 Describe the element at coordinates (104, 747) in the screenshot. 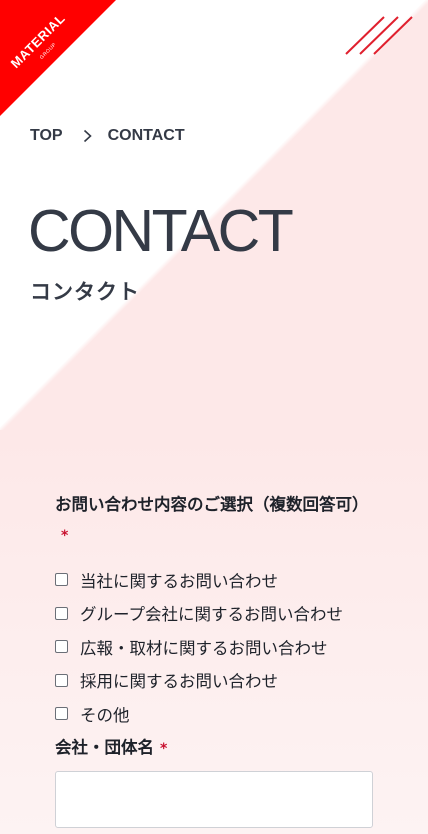

I see `company-name-label-text: 会社・団体名` at that location.